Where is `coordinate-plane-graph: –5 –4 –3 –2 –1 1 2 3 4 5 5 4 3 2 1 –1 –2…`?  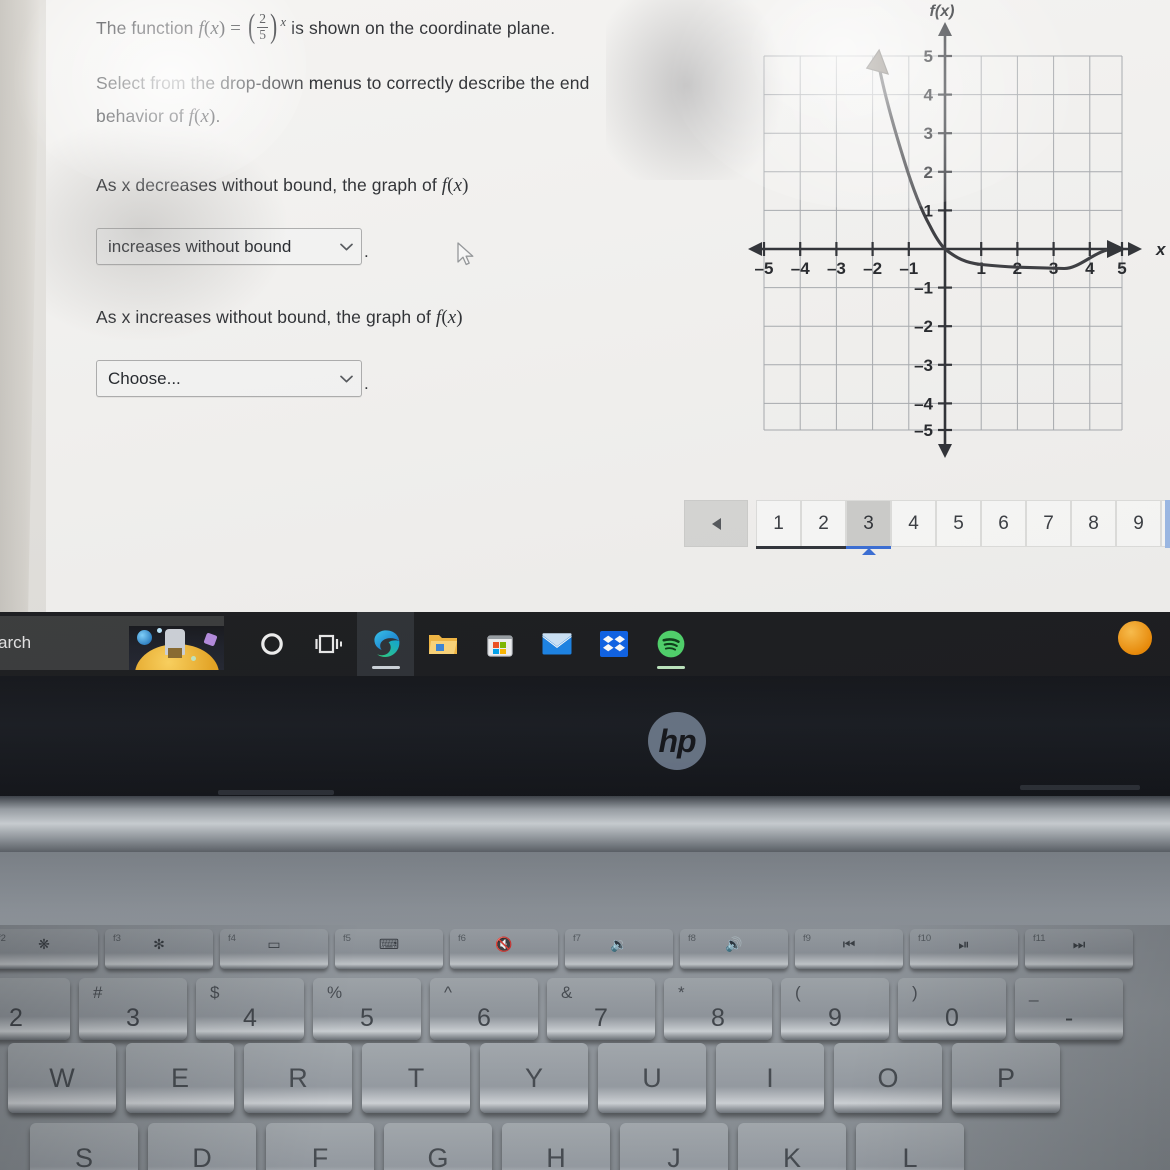 coordinate-plane-graph: –5 –4 –3 –2 –1 1 2 3 4 5 5 4 3 2 1 –1 –2… is located at coordinates (957, 235).